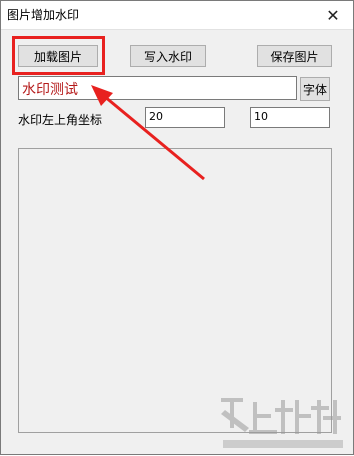 This screenshot has width=354, height=456. What do you see at coordinates (282, 423) in the screenshot?
I see `watermark-logo-icon` at bounding box center [282, 423].